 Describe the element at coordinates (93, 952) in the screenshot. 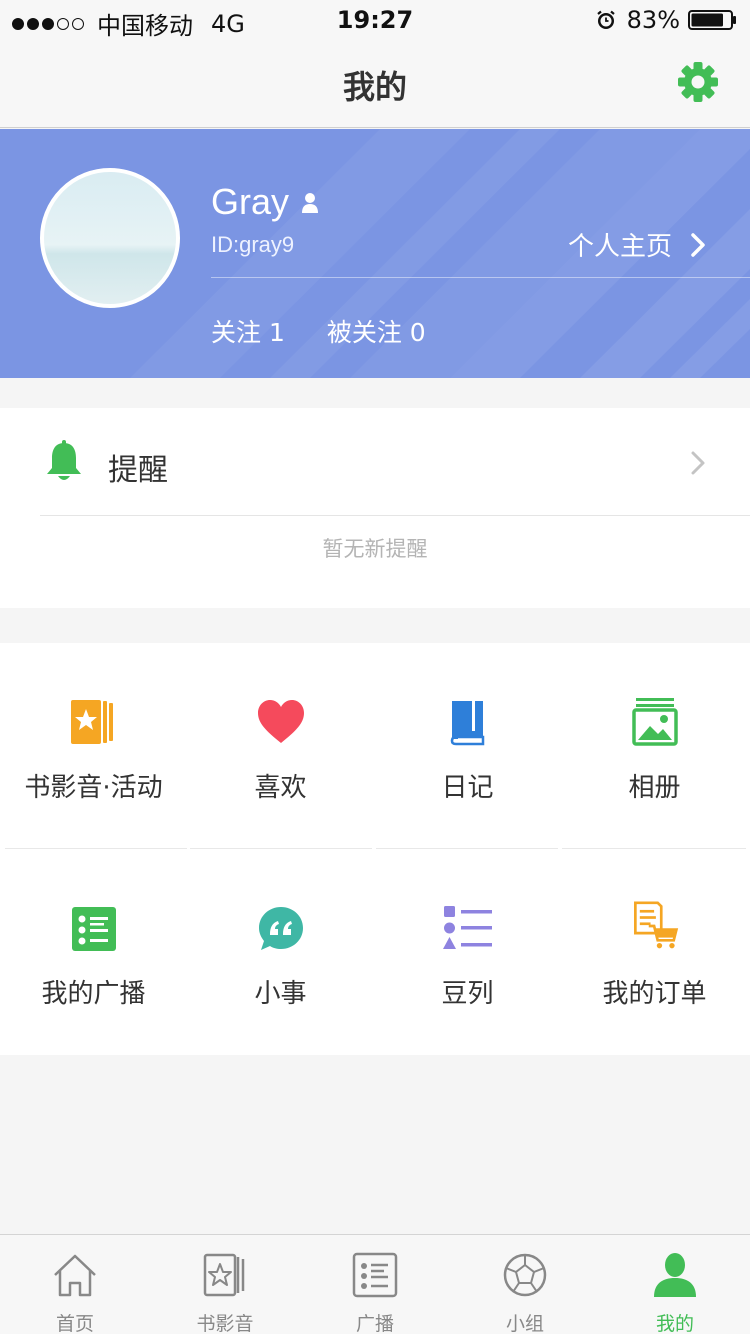

I see `menu-item-my-broadcast: 我的广播` at that location.